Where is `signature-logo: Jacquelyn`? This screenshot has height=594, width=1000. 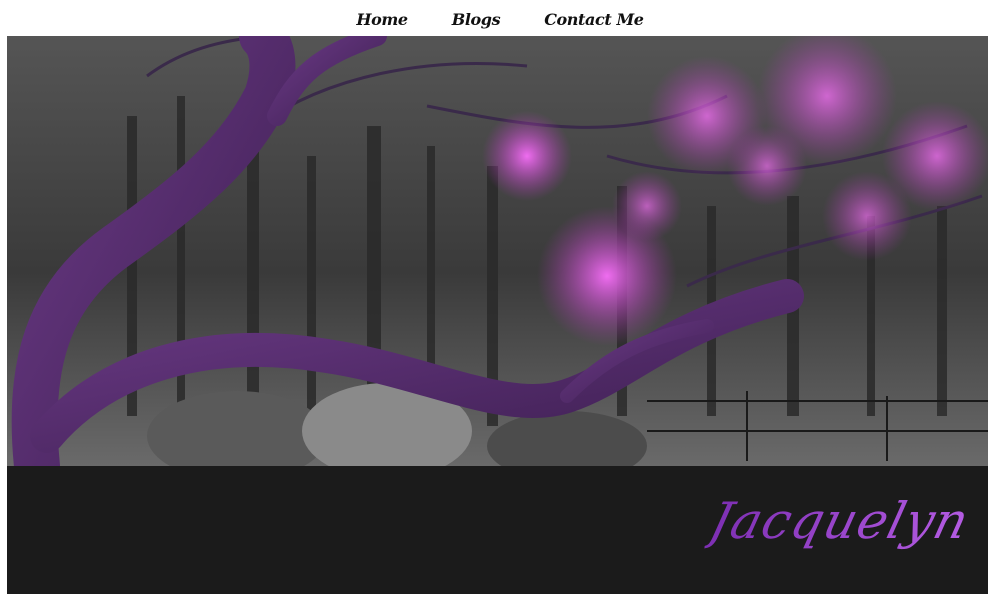
signature-logo: Jacquelyn is located at coordinates (839, 521).